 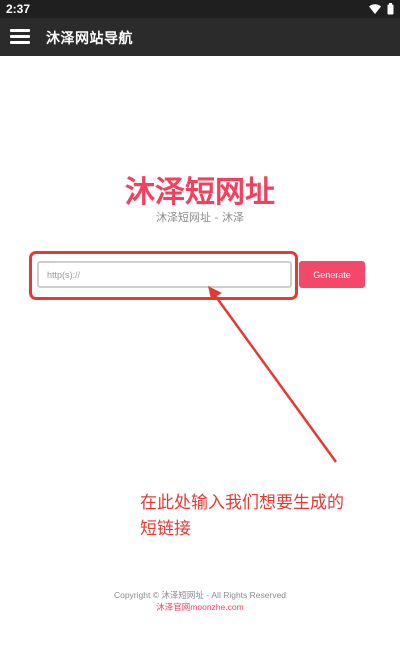 What do you see at coordinates (89, 39) in the screenshot?
I see `app-title: 沐泽网站导航` at bounding box center [89, 39].